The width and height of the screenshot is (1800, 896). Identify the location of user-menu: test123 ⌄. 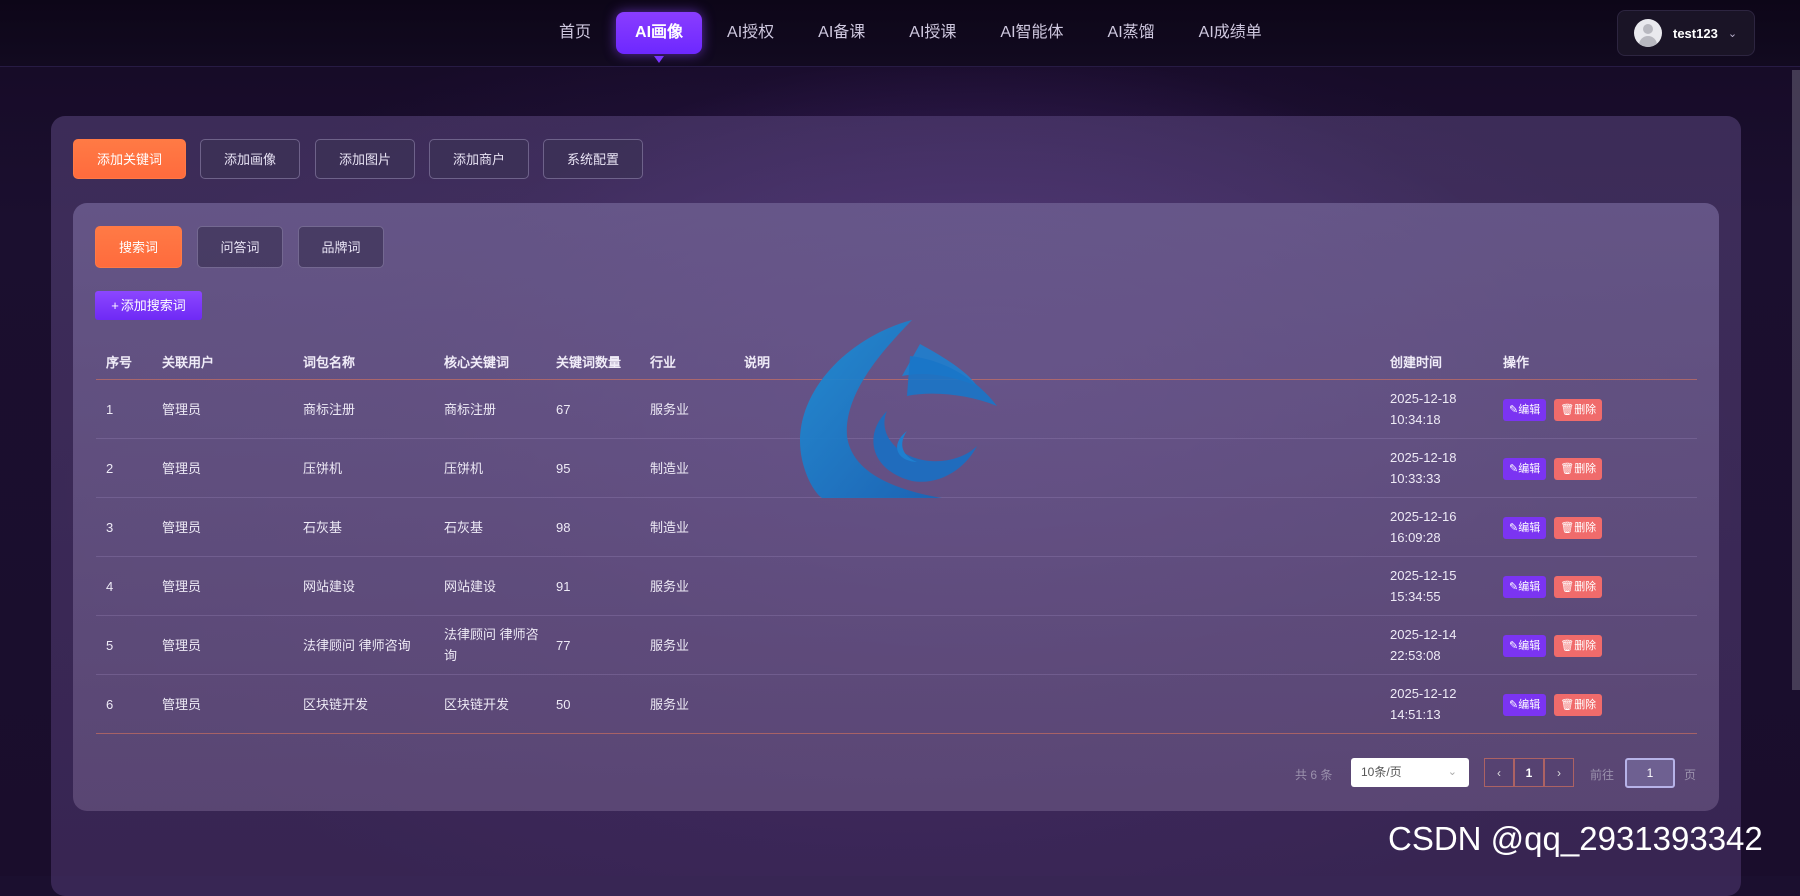
(1686, 33).